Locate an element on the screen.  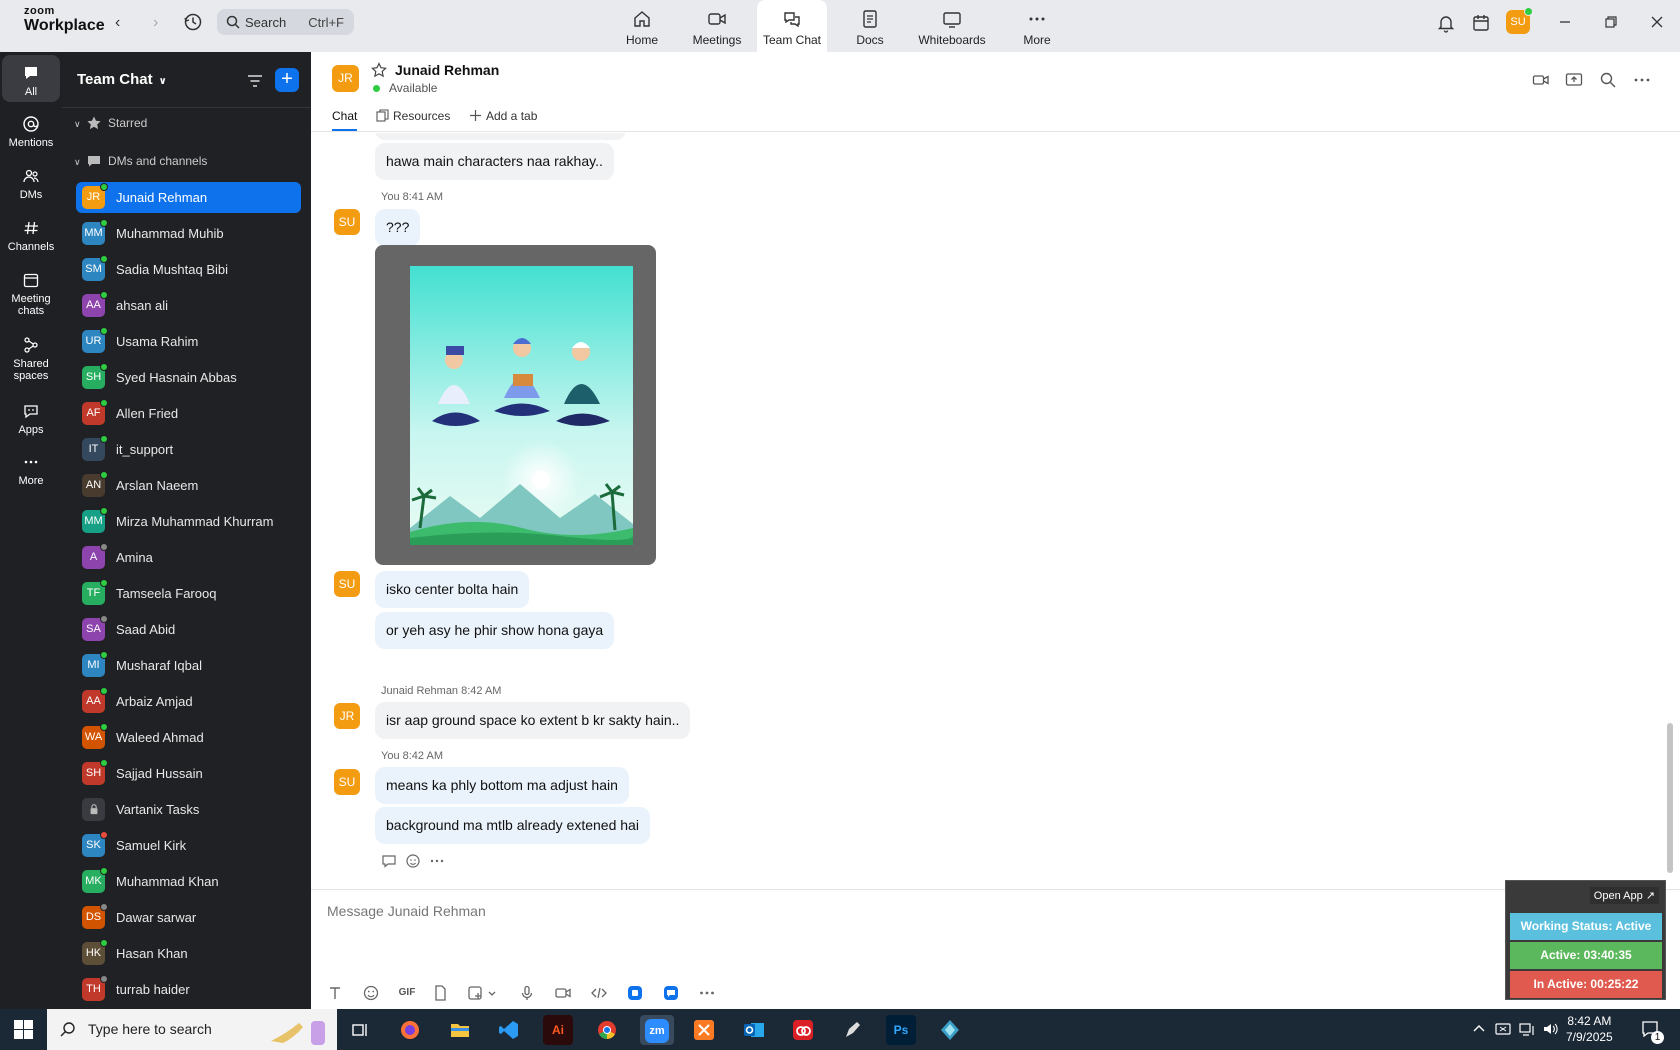
tab-resources: Resources is located at coordinates (413, 120).